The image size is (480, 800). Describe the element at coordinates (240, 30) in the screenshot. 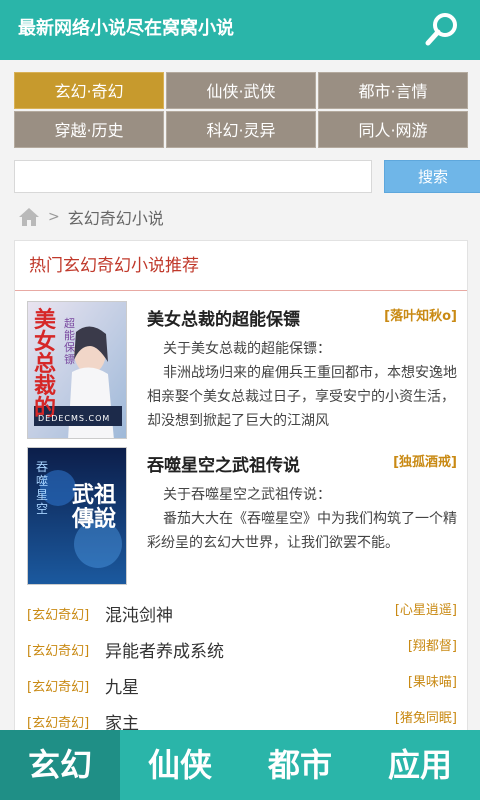

I see `app-header: 最新网络小说尽在窝窝小说` at that location.